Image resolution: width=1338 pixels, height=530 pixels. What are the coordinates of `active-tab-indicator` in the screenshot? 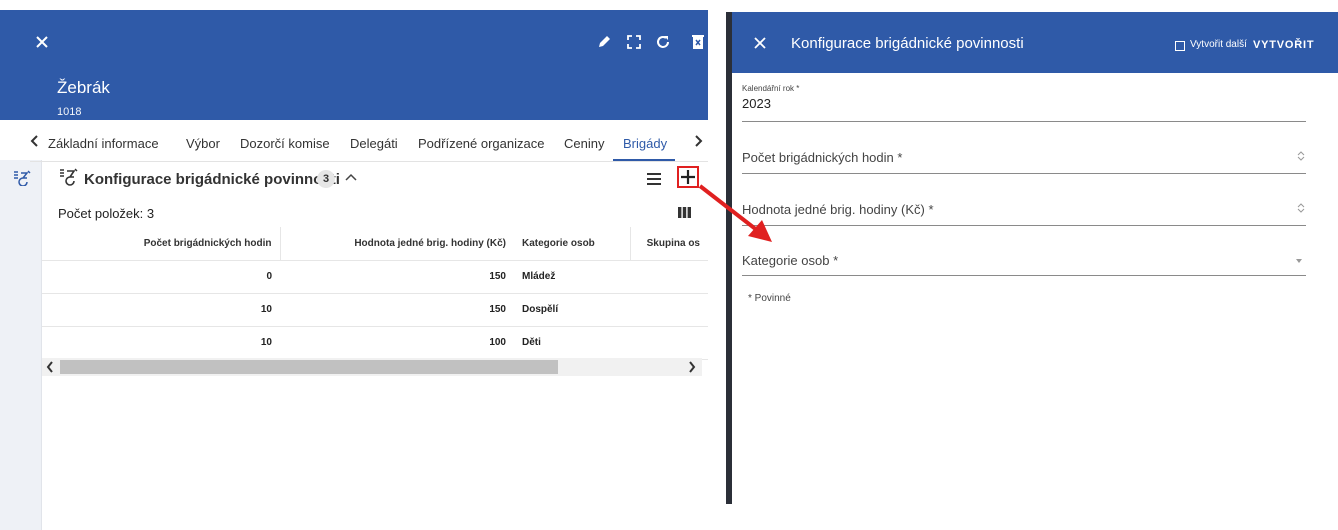 It's located at (644, 160).